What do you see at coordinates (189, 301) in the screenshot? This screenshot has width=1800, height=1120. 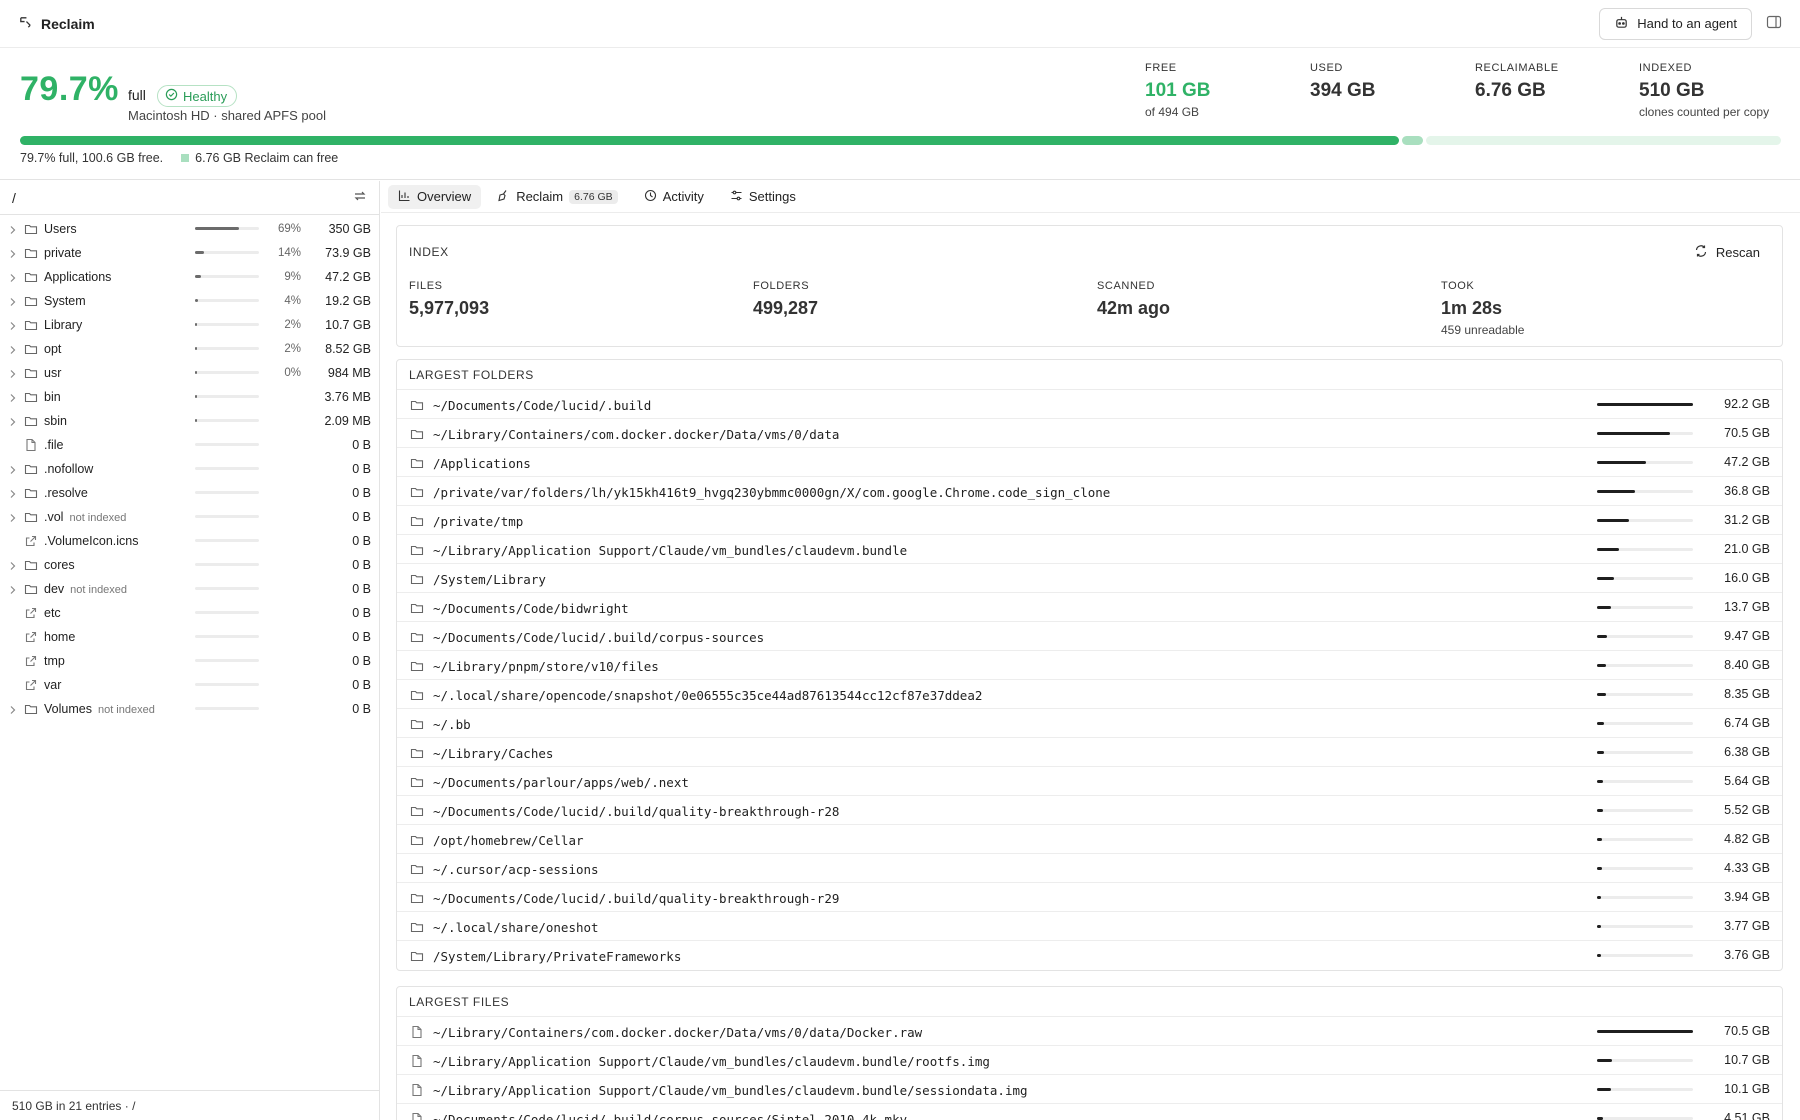 I see `tree-item-system: System 4% 19.2 GB` at bounding box center [189, 301].